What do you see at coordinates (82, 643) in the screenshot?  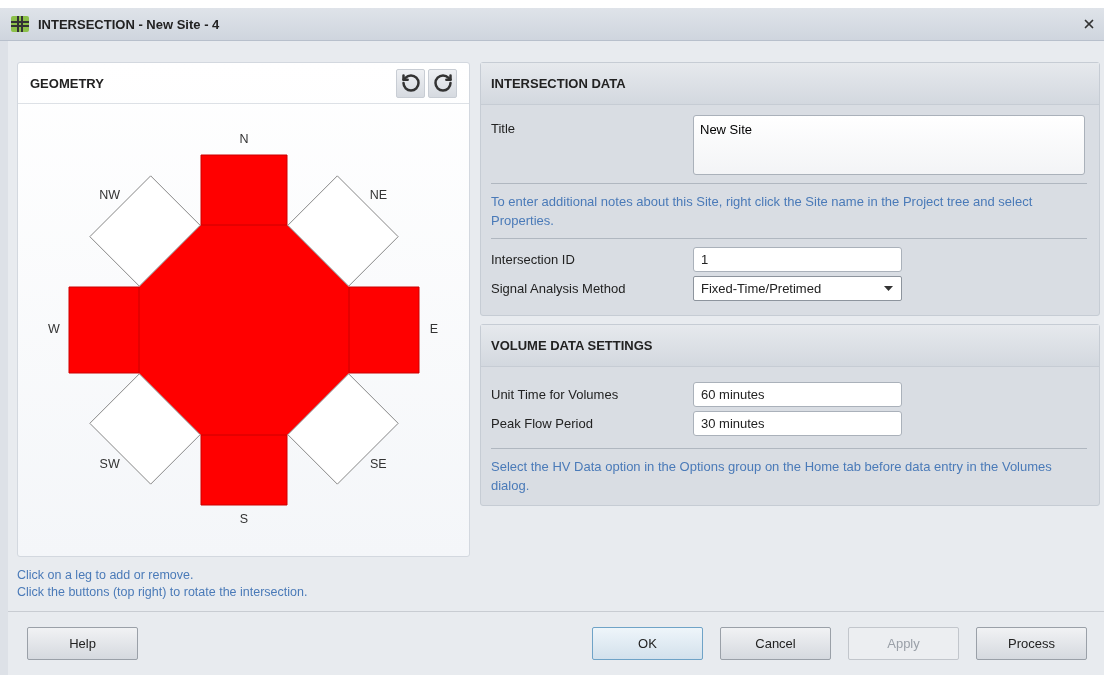 I see `dialog-button: Help` at bounding box center [82, 643].